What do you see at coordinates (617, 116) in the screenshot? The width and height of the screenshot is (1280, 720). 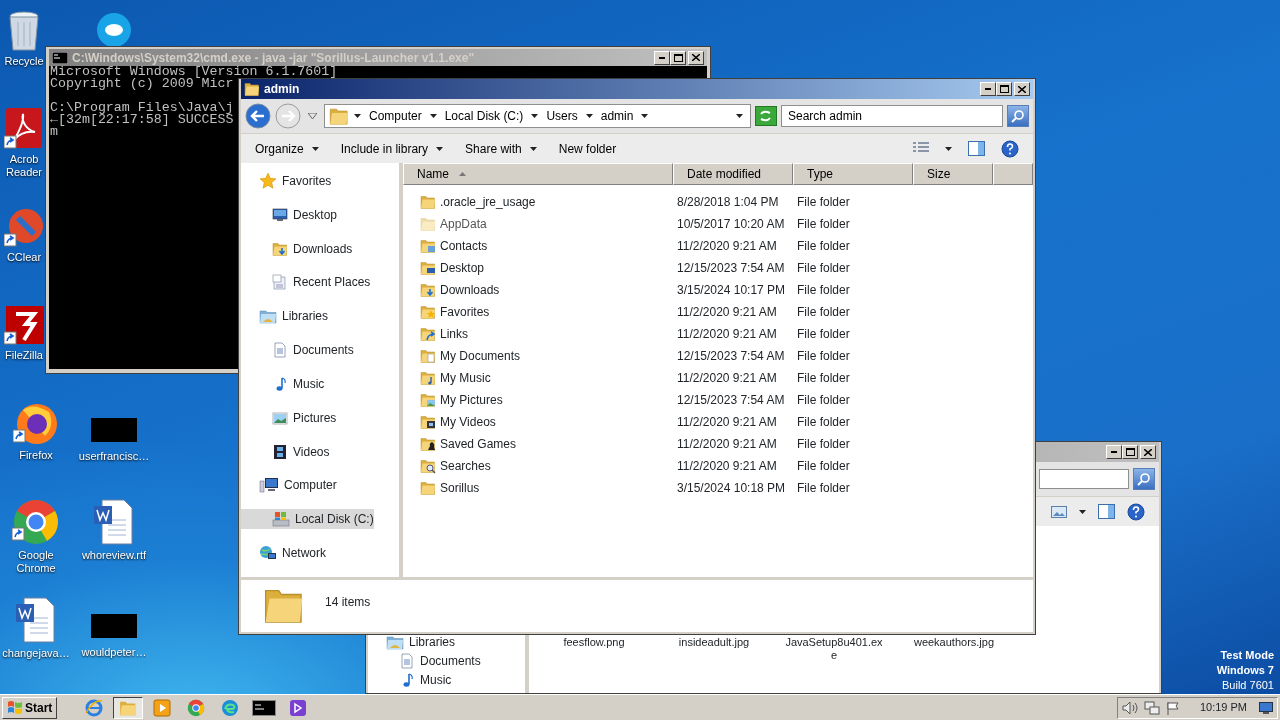 I see `breadcrumb: admin` at bounding box center [617, 116].